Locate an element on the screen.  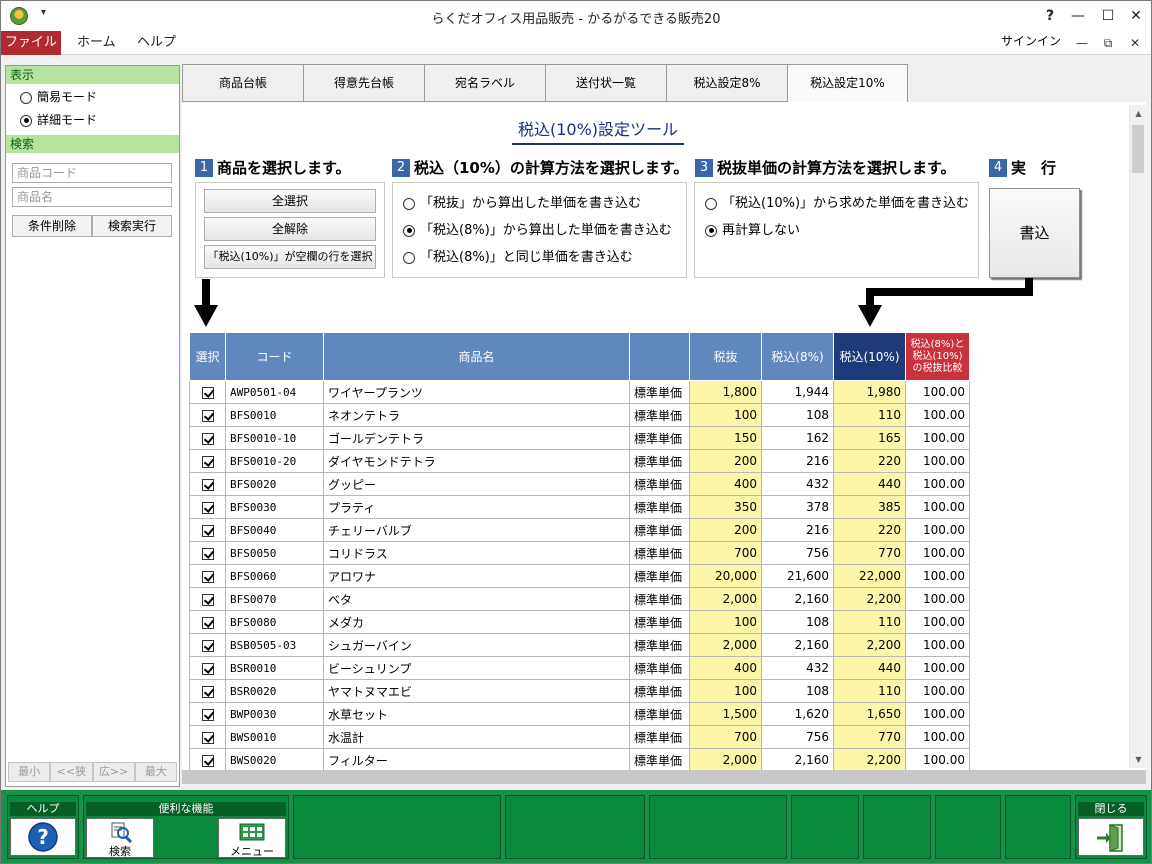
row-tax-exclusive: 150 is located at coordinates (725, 438).